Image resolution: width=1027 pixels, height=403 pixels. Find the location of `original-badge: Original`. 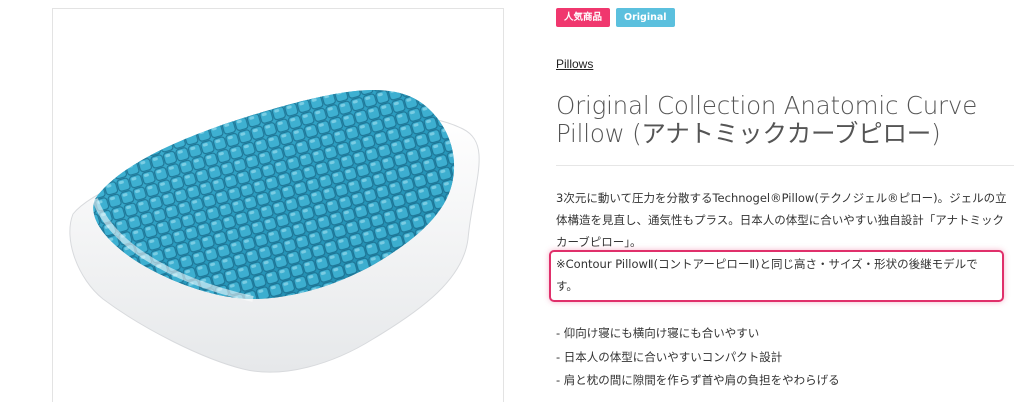

original-badge: Original is located at coordinates (645, 17).